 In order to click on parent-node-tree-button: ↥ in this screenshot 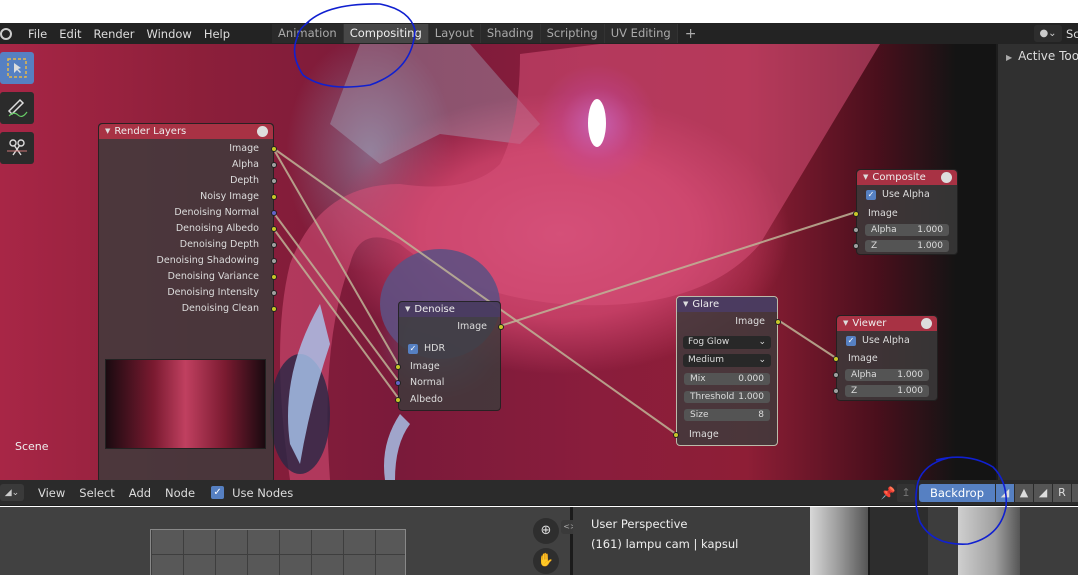, I will do `click(906, 493)`.